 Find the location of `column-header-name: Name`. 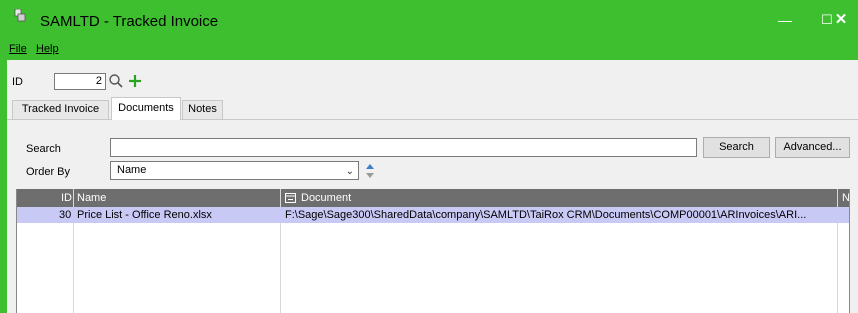

column-header-name: Name is located at coordinates (91, 198).